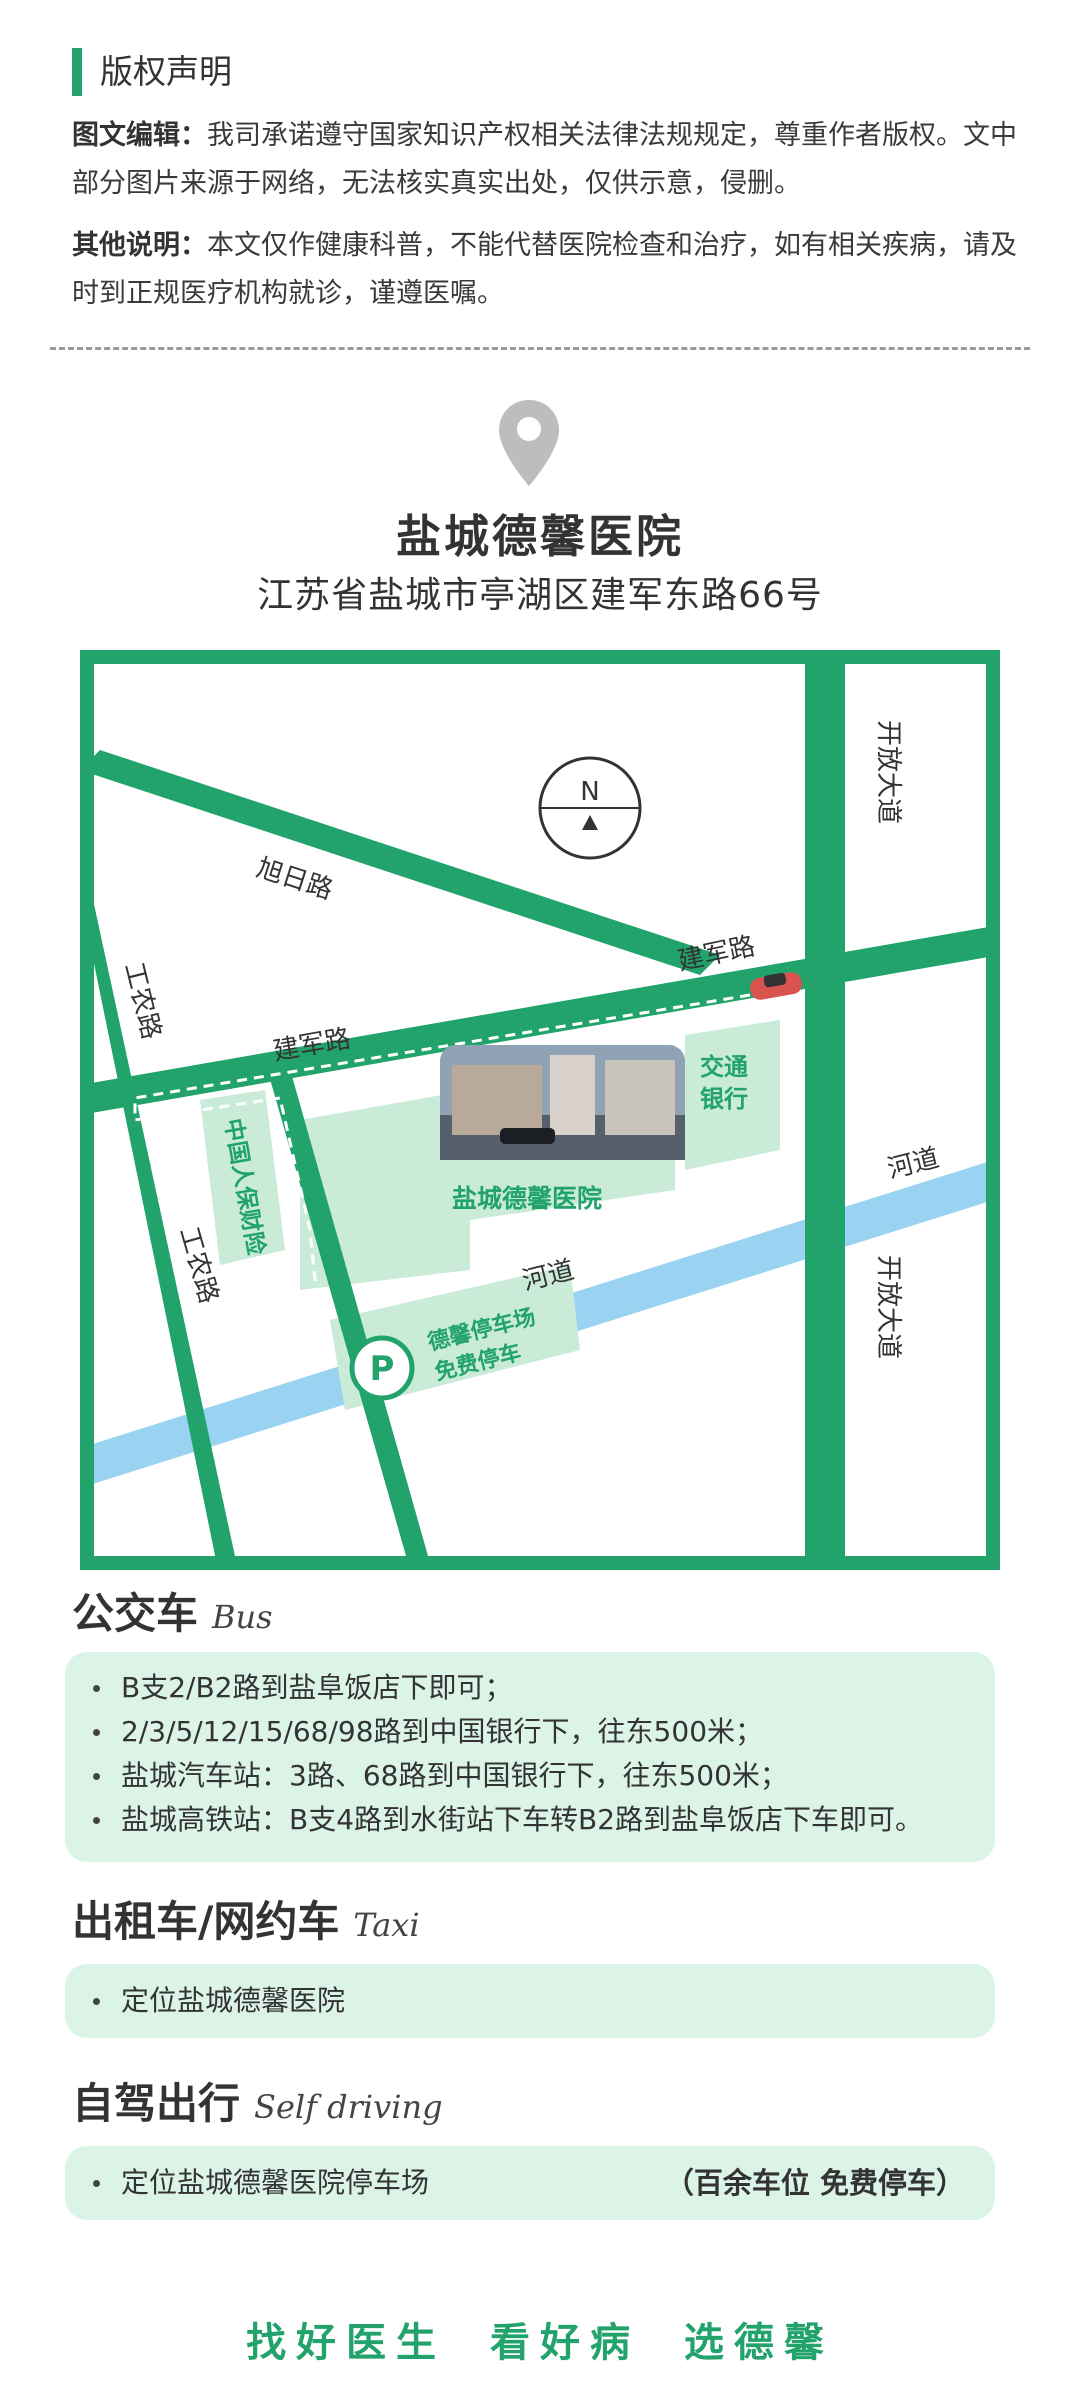  Describe the element at coordinates (888, 772) in the screenshot. I see `label-kaifang-top: 开放大道` at that location.